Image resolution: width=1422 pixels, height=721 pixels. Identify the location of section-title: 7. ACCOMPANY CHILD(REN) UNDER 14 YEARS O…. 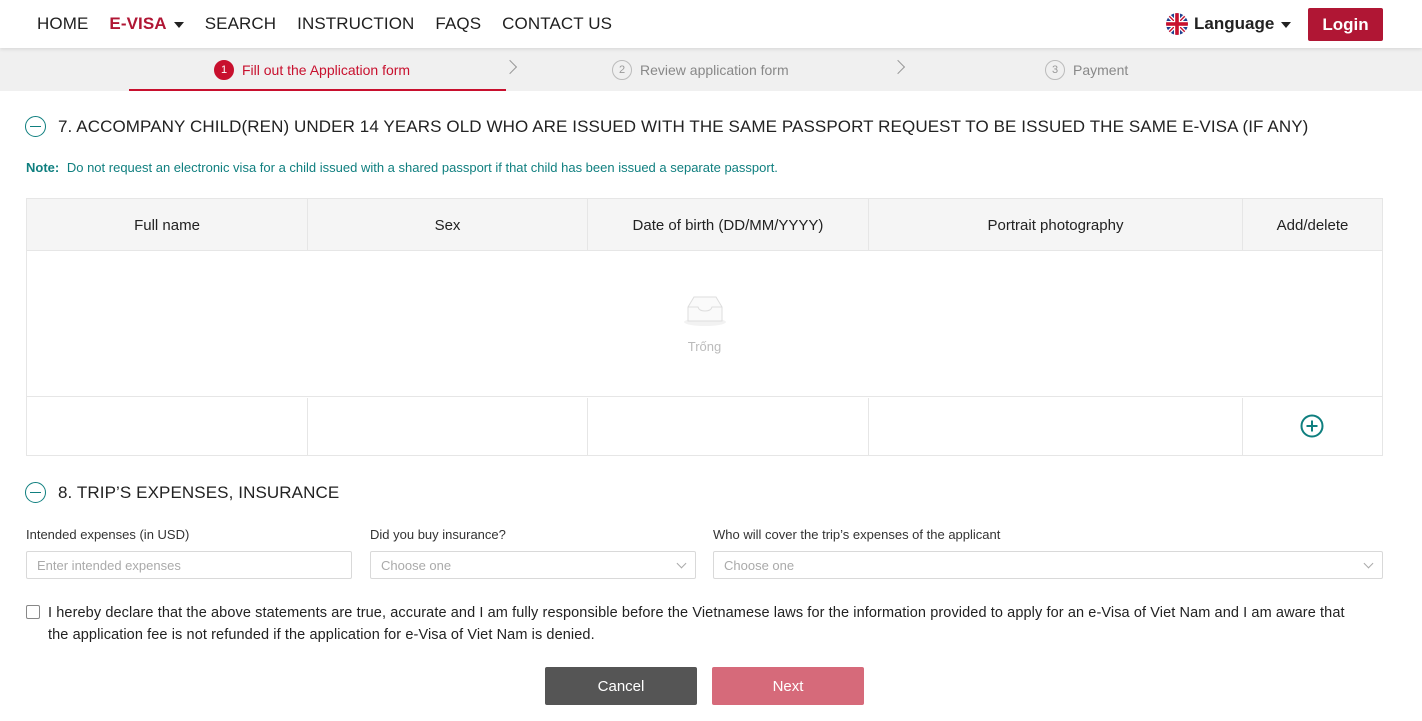
(683, 126).